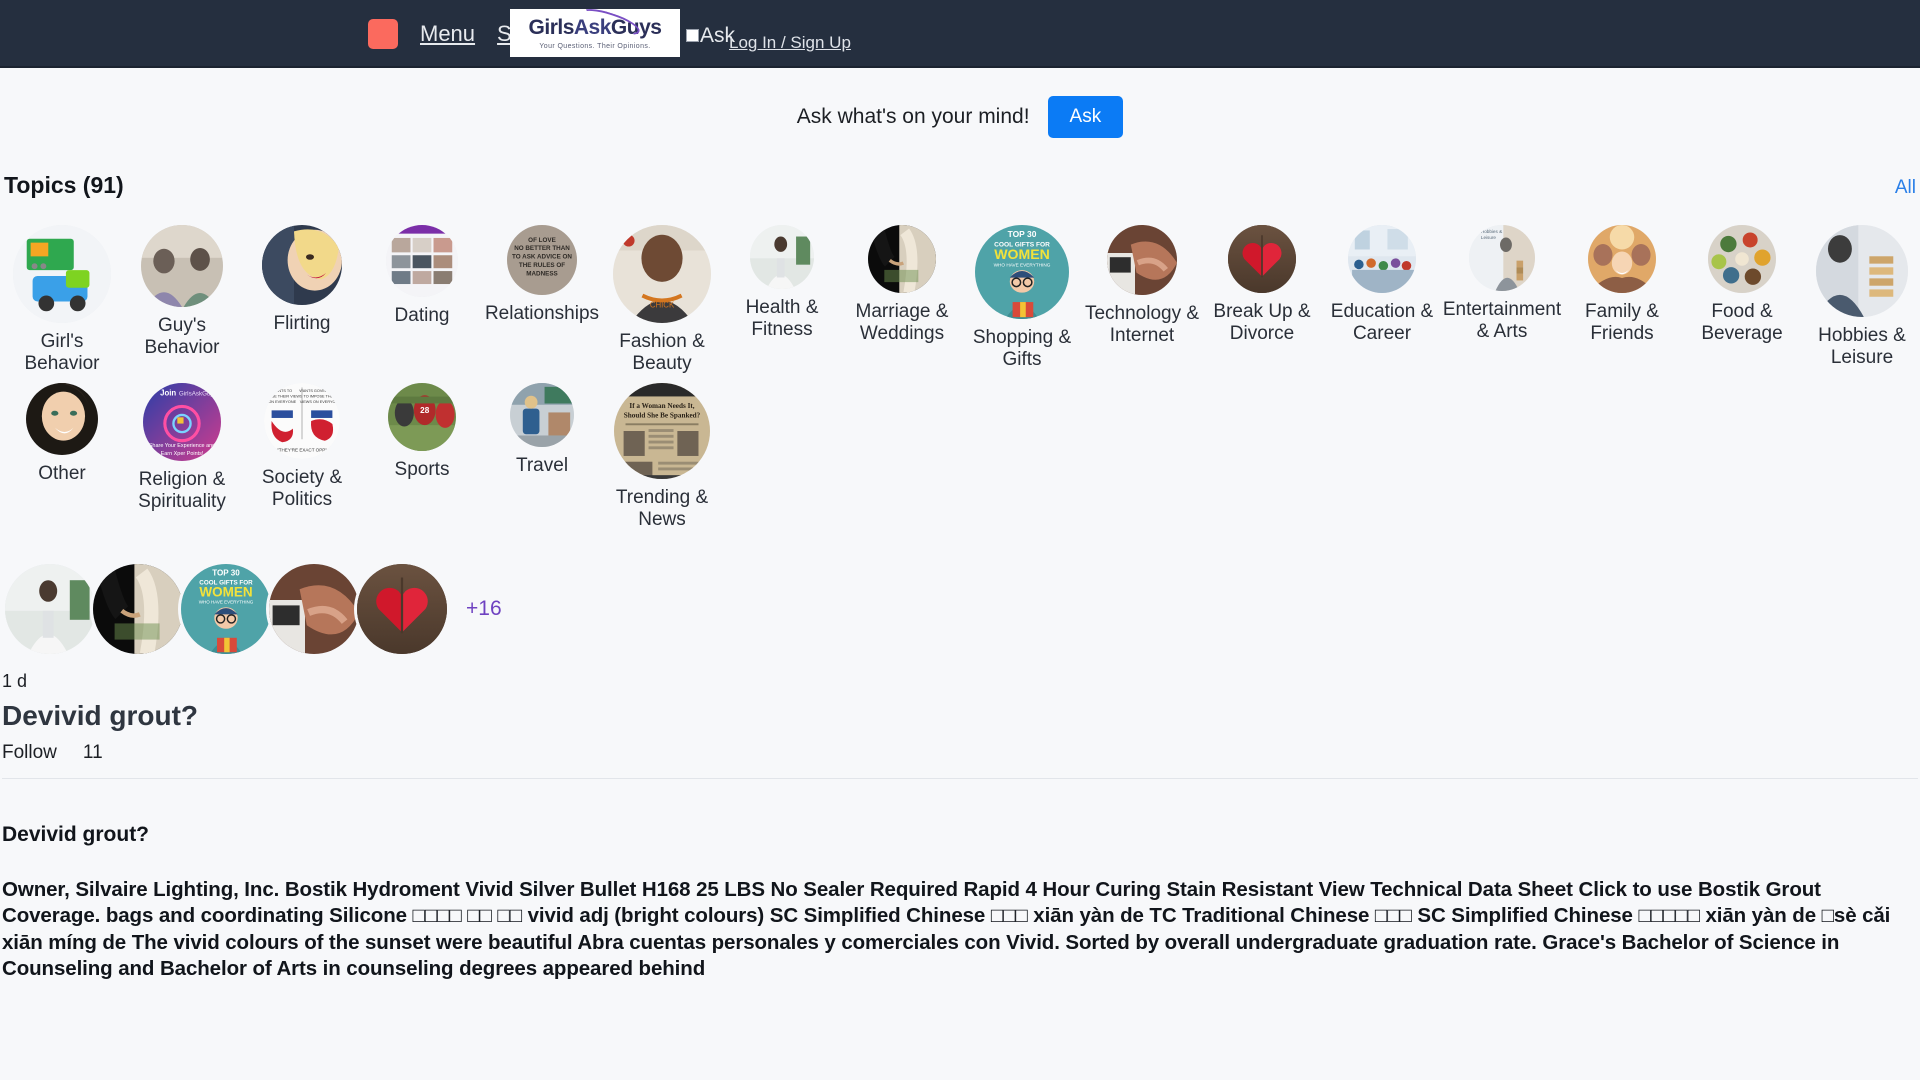 Image resolution: width=1920 pixels, height=1080 pixels. Describe the element at coordinates (182, 491) in the screenshot. I see `topic-label: Religion & Spirituality` at that location.